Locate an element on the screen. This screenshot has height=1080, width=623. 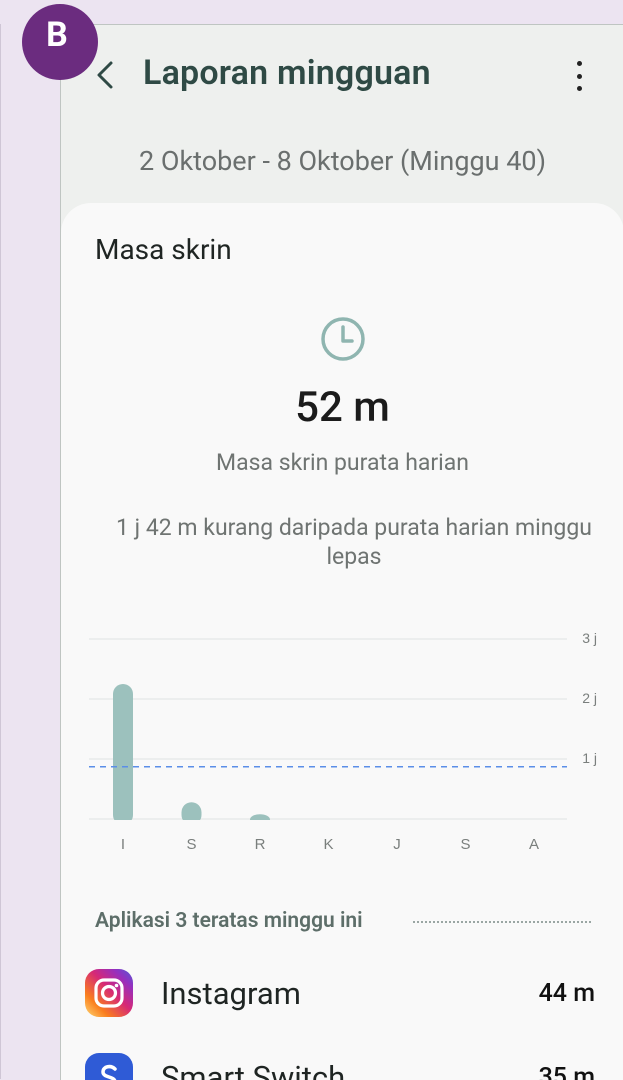
more-options-button is located at coordinates (579, 76).